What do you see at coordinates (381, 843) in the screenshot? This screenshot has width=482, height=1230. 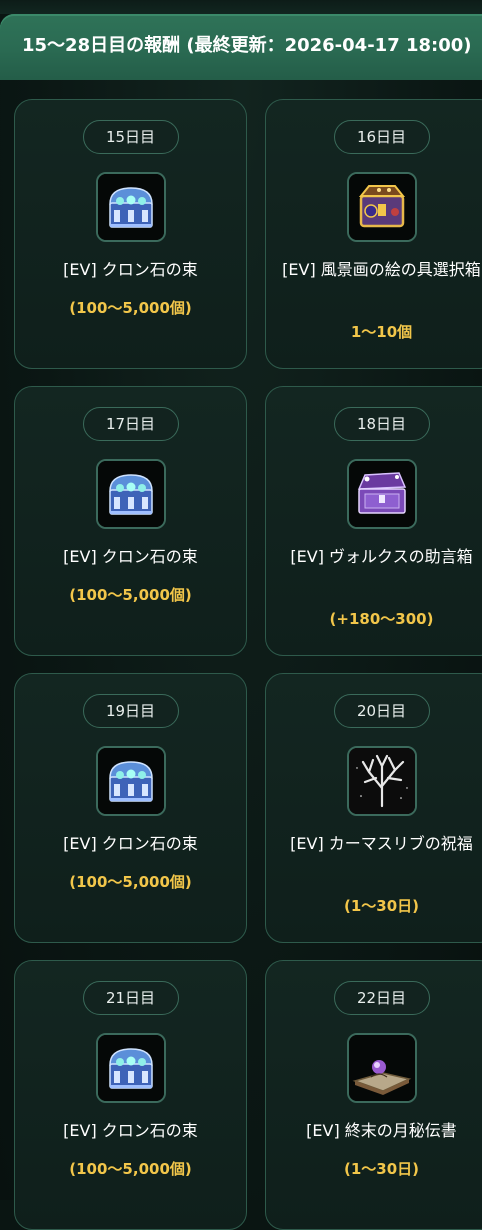 I see `item-name: [EV] カーマスリブの祝福` at bounding box center [381, 843].